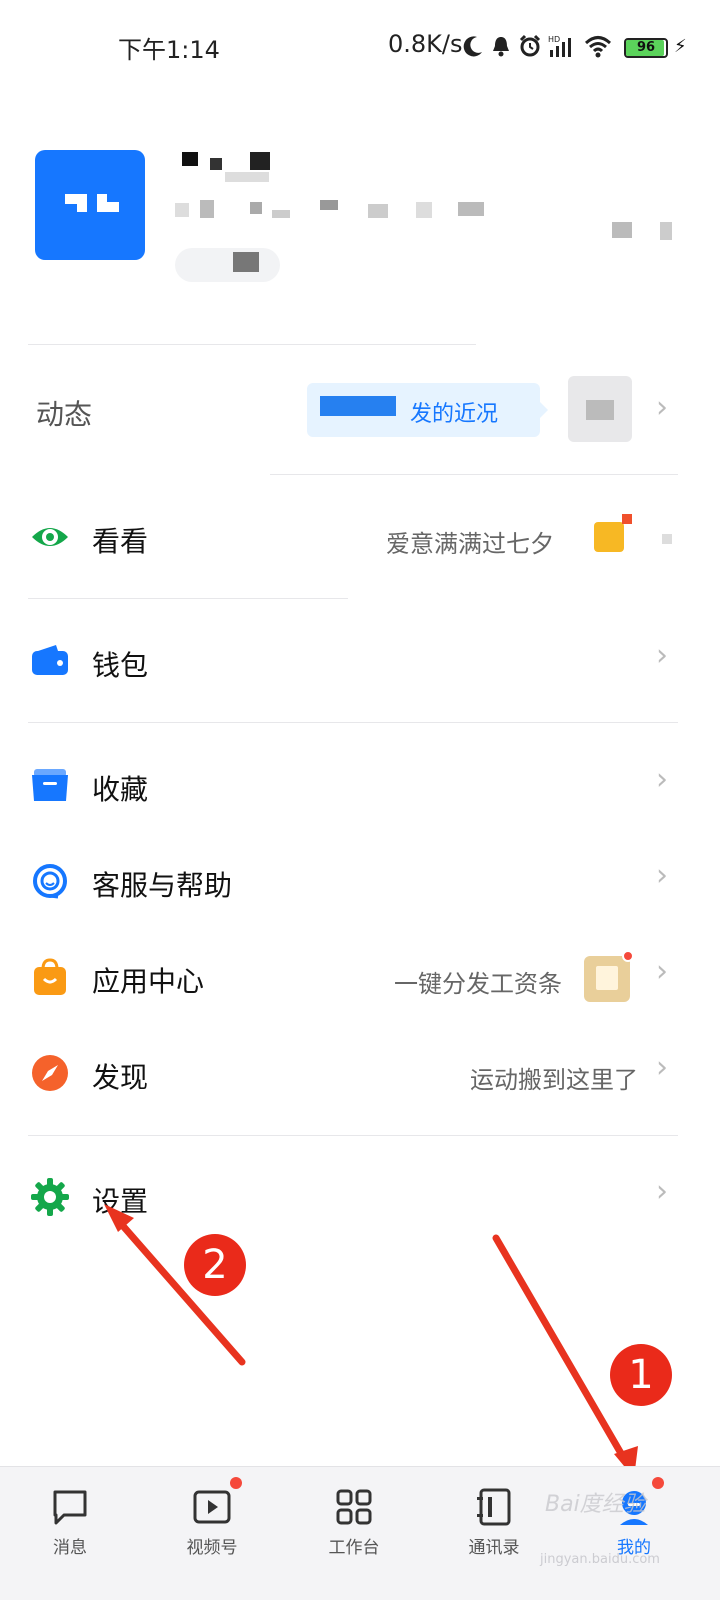  Describe the element at coordinates (501, 47) in the screenshot. I see `bell-icon` at that location.